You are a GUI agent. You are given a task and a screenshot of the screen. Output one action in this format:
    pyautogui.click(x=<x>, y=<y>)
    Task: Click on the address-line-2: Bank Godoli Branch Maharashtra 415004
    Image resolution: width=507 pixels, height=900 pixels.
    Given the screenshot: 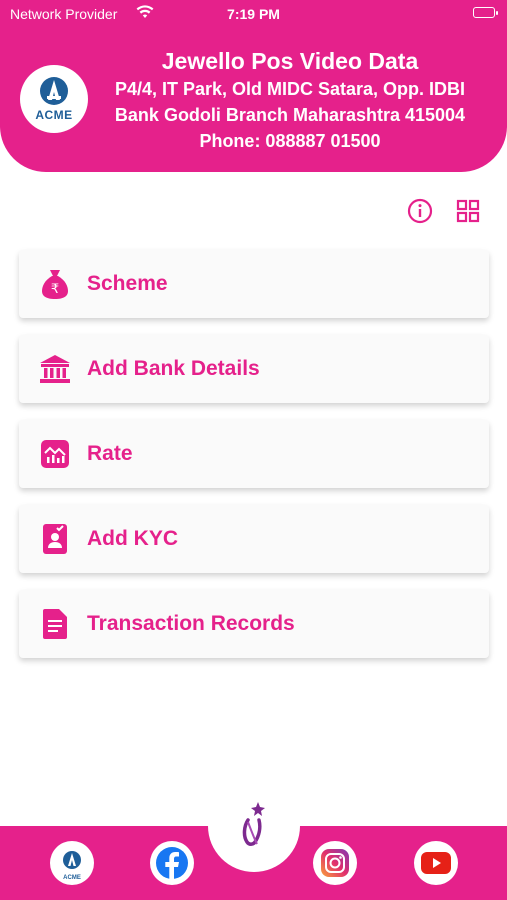 What is the action you would take?
    pyautogui.click(x=290, y=115)
    